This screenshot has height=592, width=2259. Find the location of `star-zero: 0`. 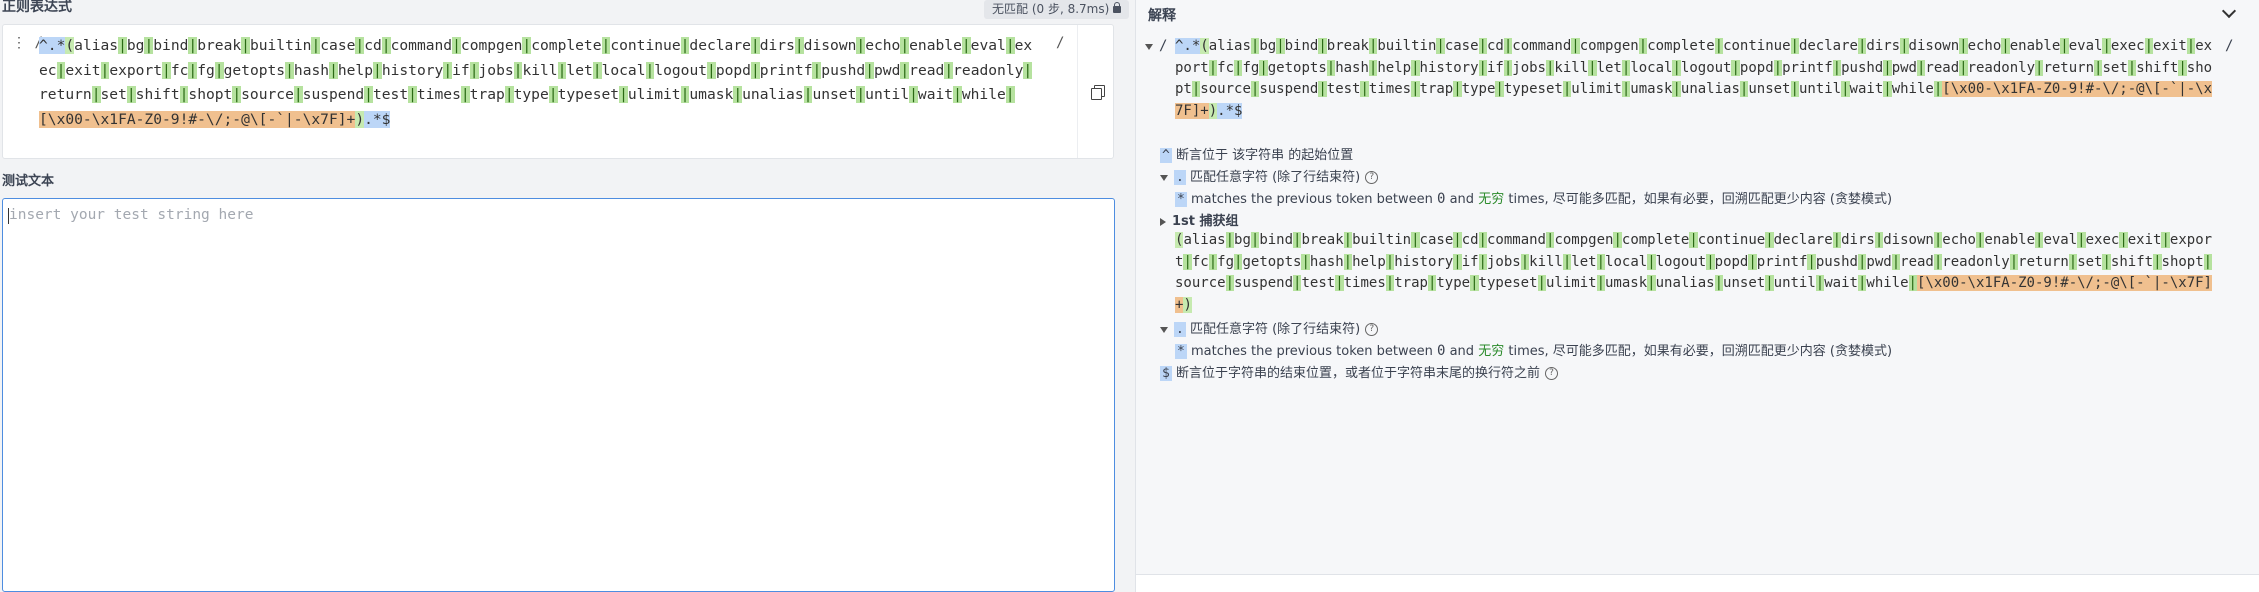

star-zero: 0 is located at coordinates (1441, 199).